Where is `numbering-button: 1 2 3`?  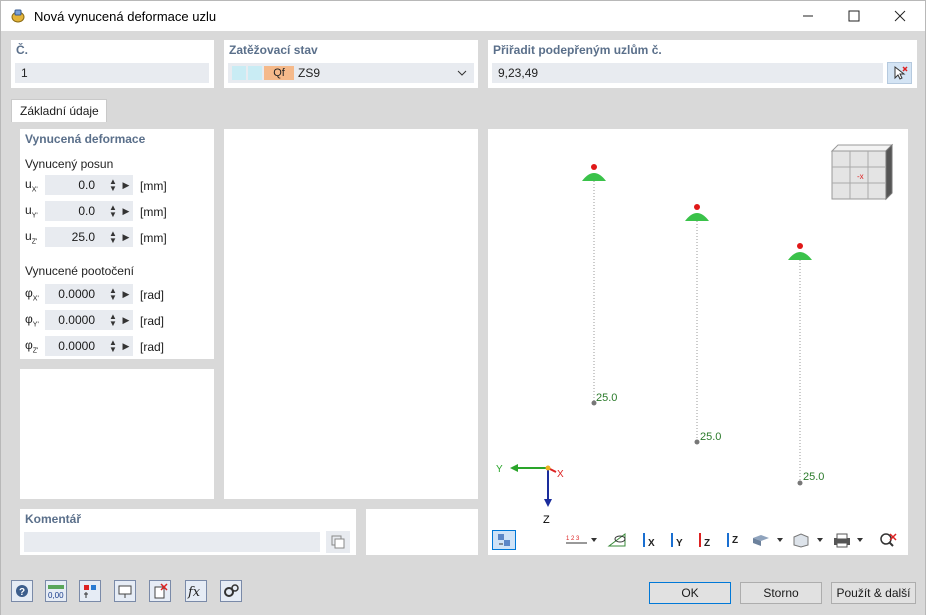
numbering-button: 1 2 3 is located at coordinates (582, 540).